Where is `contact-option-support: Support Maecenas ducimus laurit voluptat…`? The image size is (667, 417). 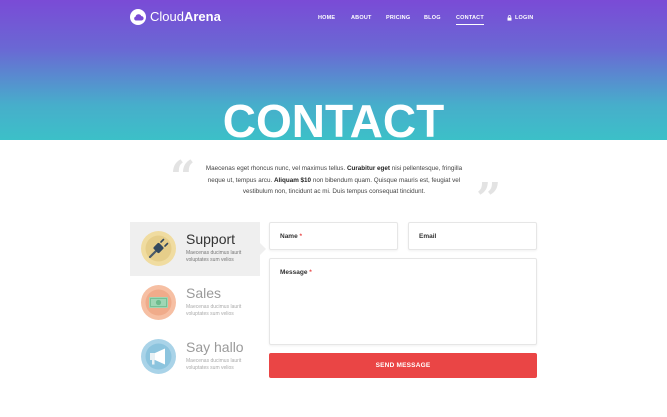 contact-option-support: Support Maecenas ducimus laurit voluptat… is located at coordinates (198, 249).